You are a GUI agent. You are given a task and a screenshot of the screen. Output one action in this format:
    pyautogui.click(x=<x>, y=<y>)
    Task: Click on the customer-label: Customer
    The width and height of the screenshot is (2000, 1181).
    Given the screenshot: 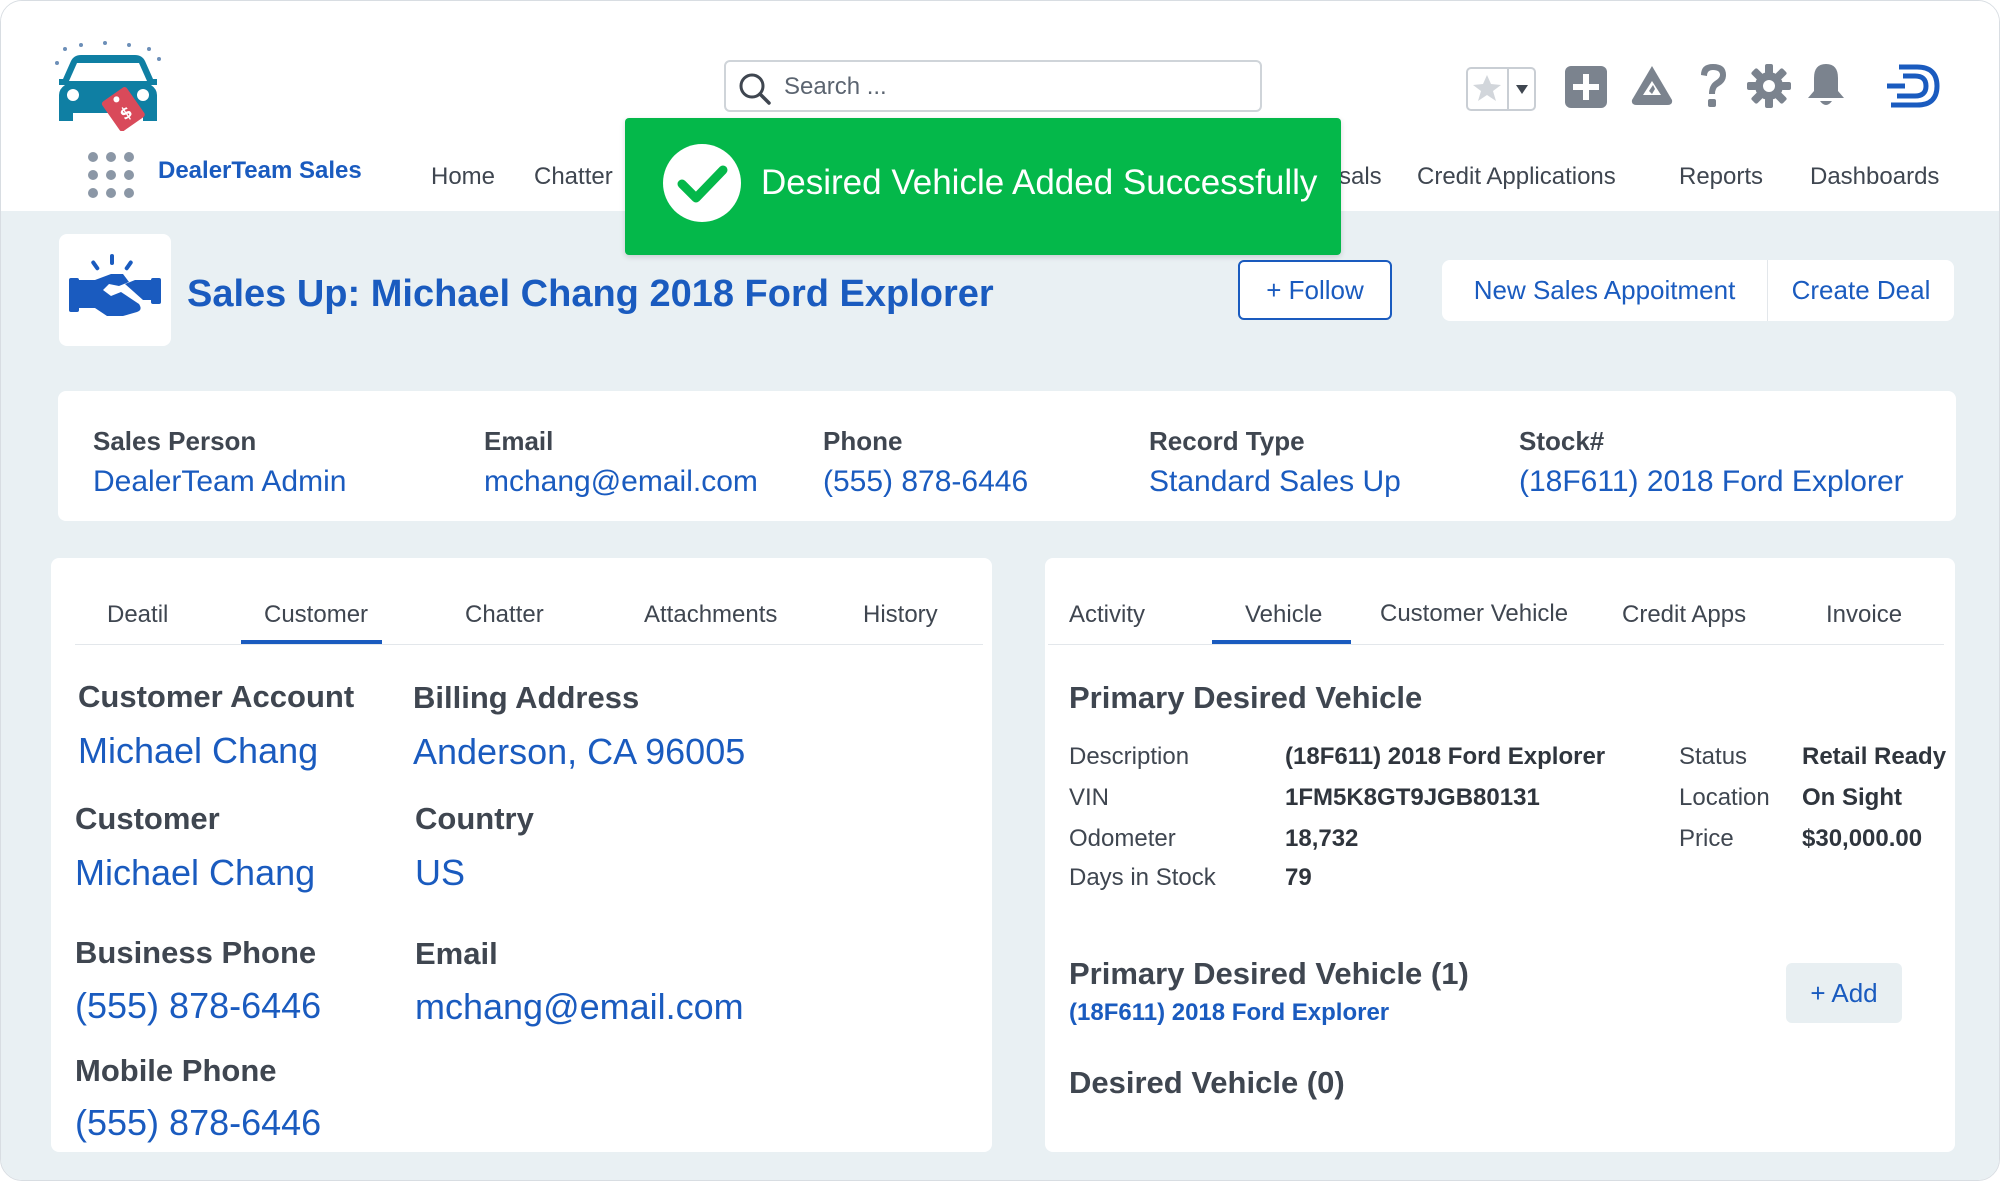 What is the action you would take?
    pyautogui.click(x=147, y=818)
    